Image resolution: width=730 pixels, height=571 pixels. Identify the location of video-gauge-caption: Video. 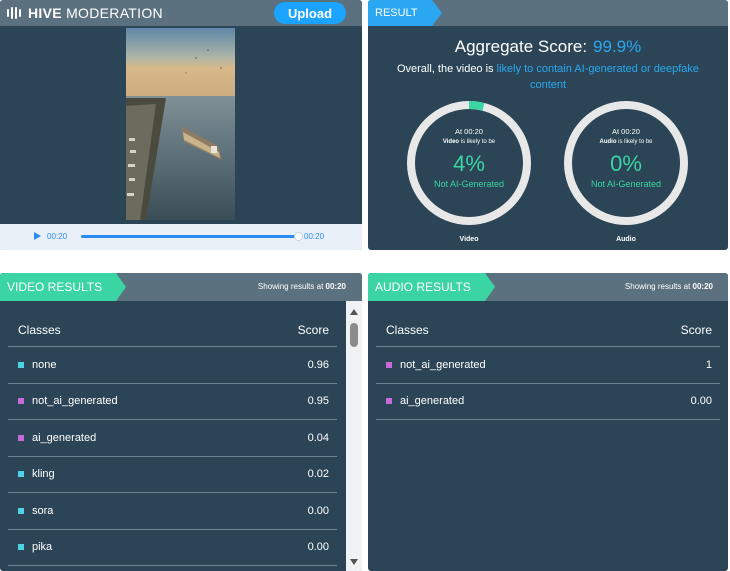
(469, 239).